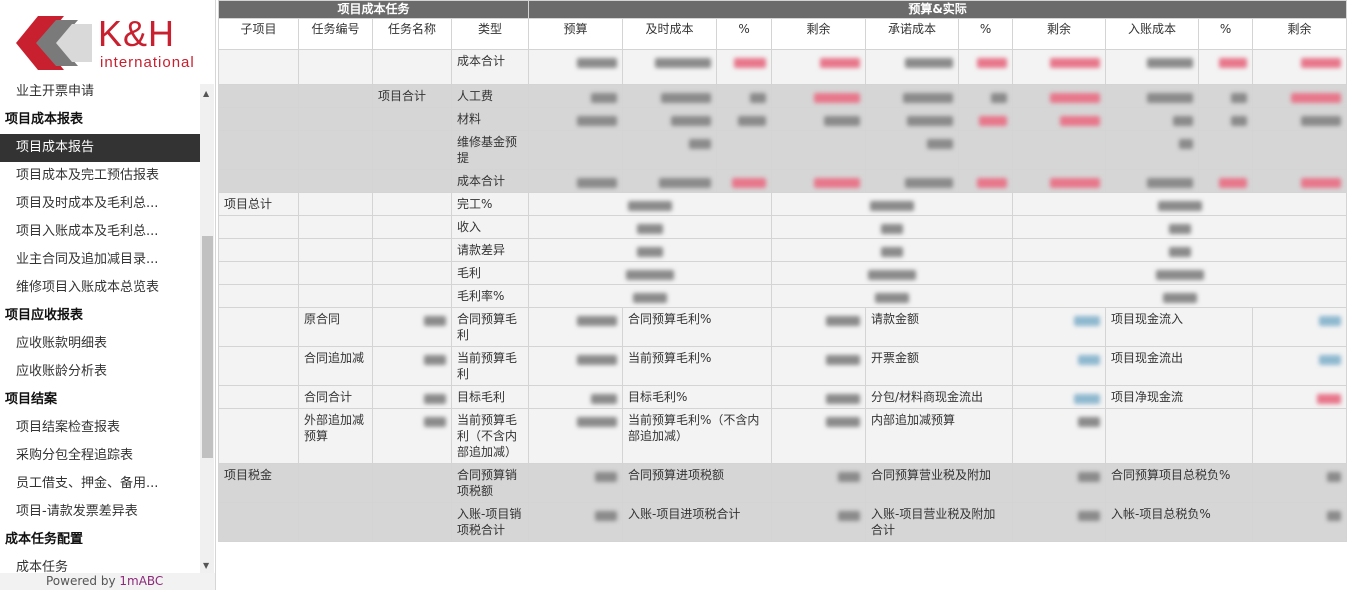  What do you see at coordinates (100, 288) in the screenshot?
I see `sidebar-item: 维修项目入账成本总览表` at bounding box center [100, 288].